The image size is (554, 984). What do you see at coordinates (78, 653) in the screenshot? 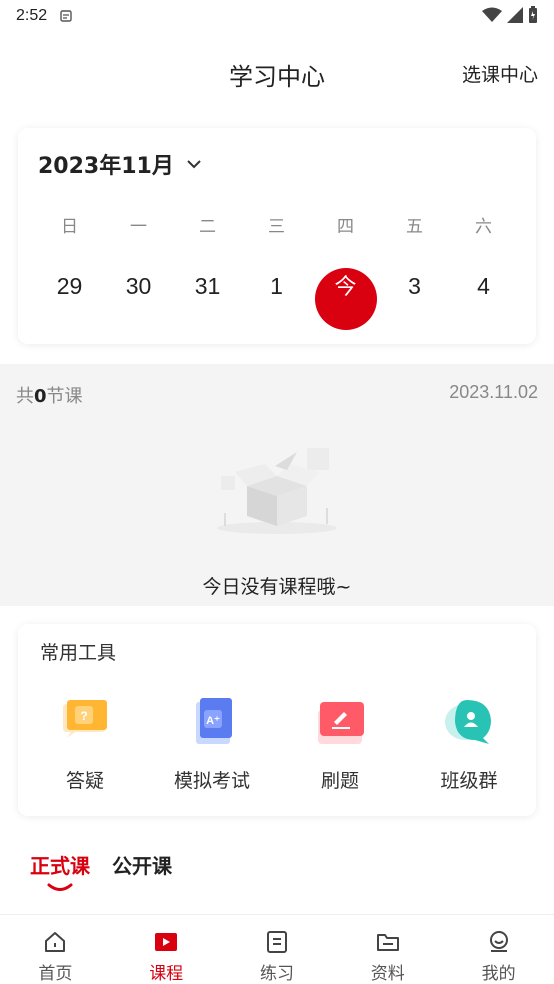
I see `tools-title: 常用工具` at bounding box center [78, 653].